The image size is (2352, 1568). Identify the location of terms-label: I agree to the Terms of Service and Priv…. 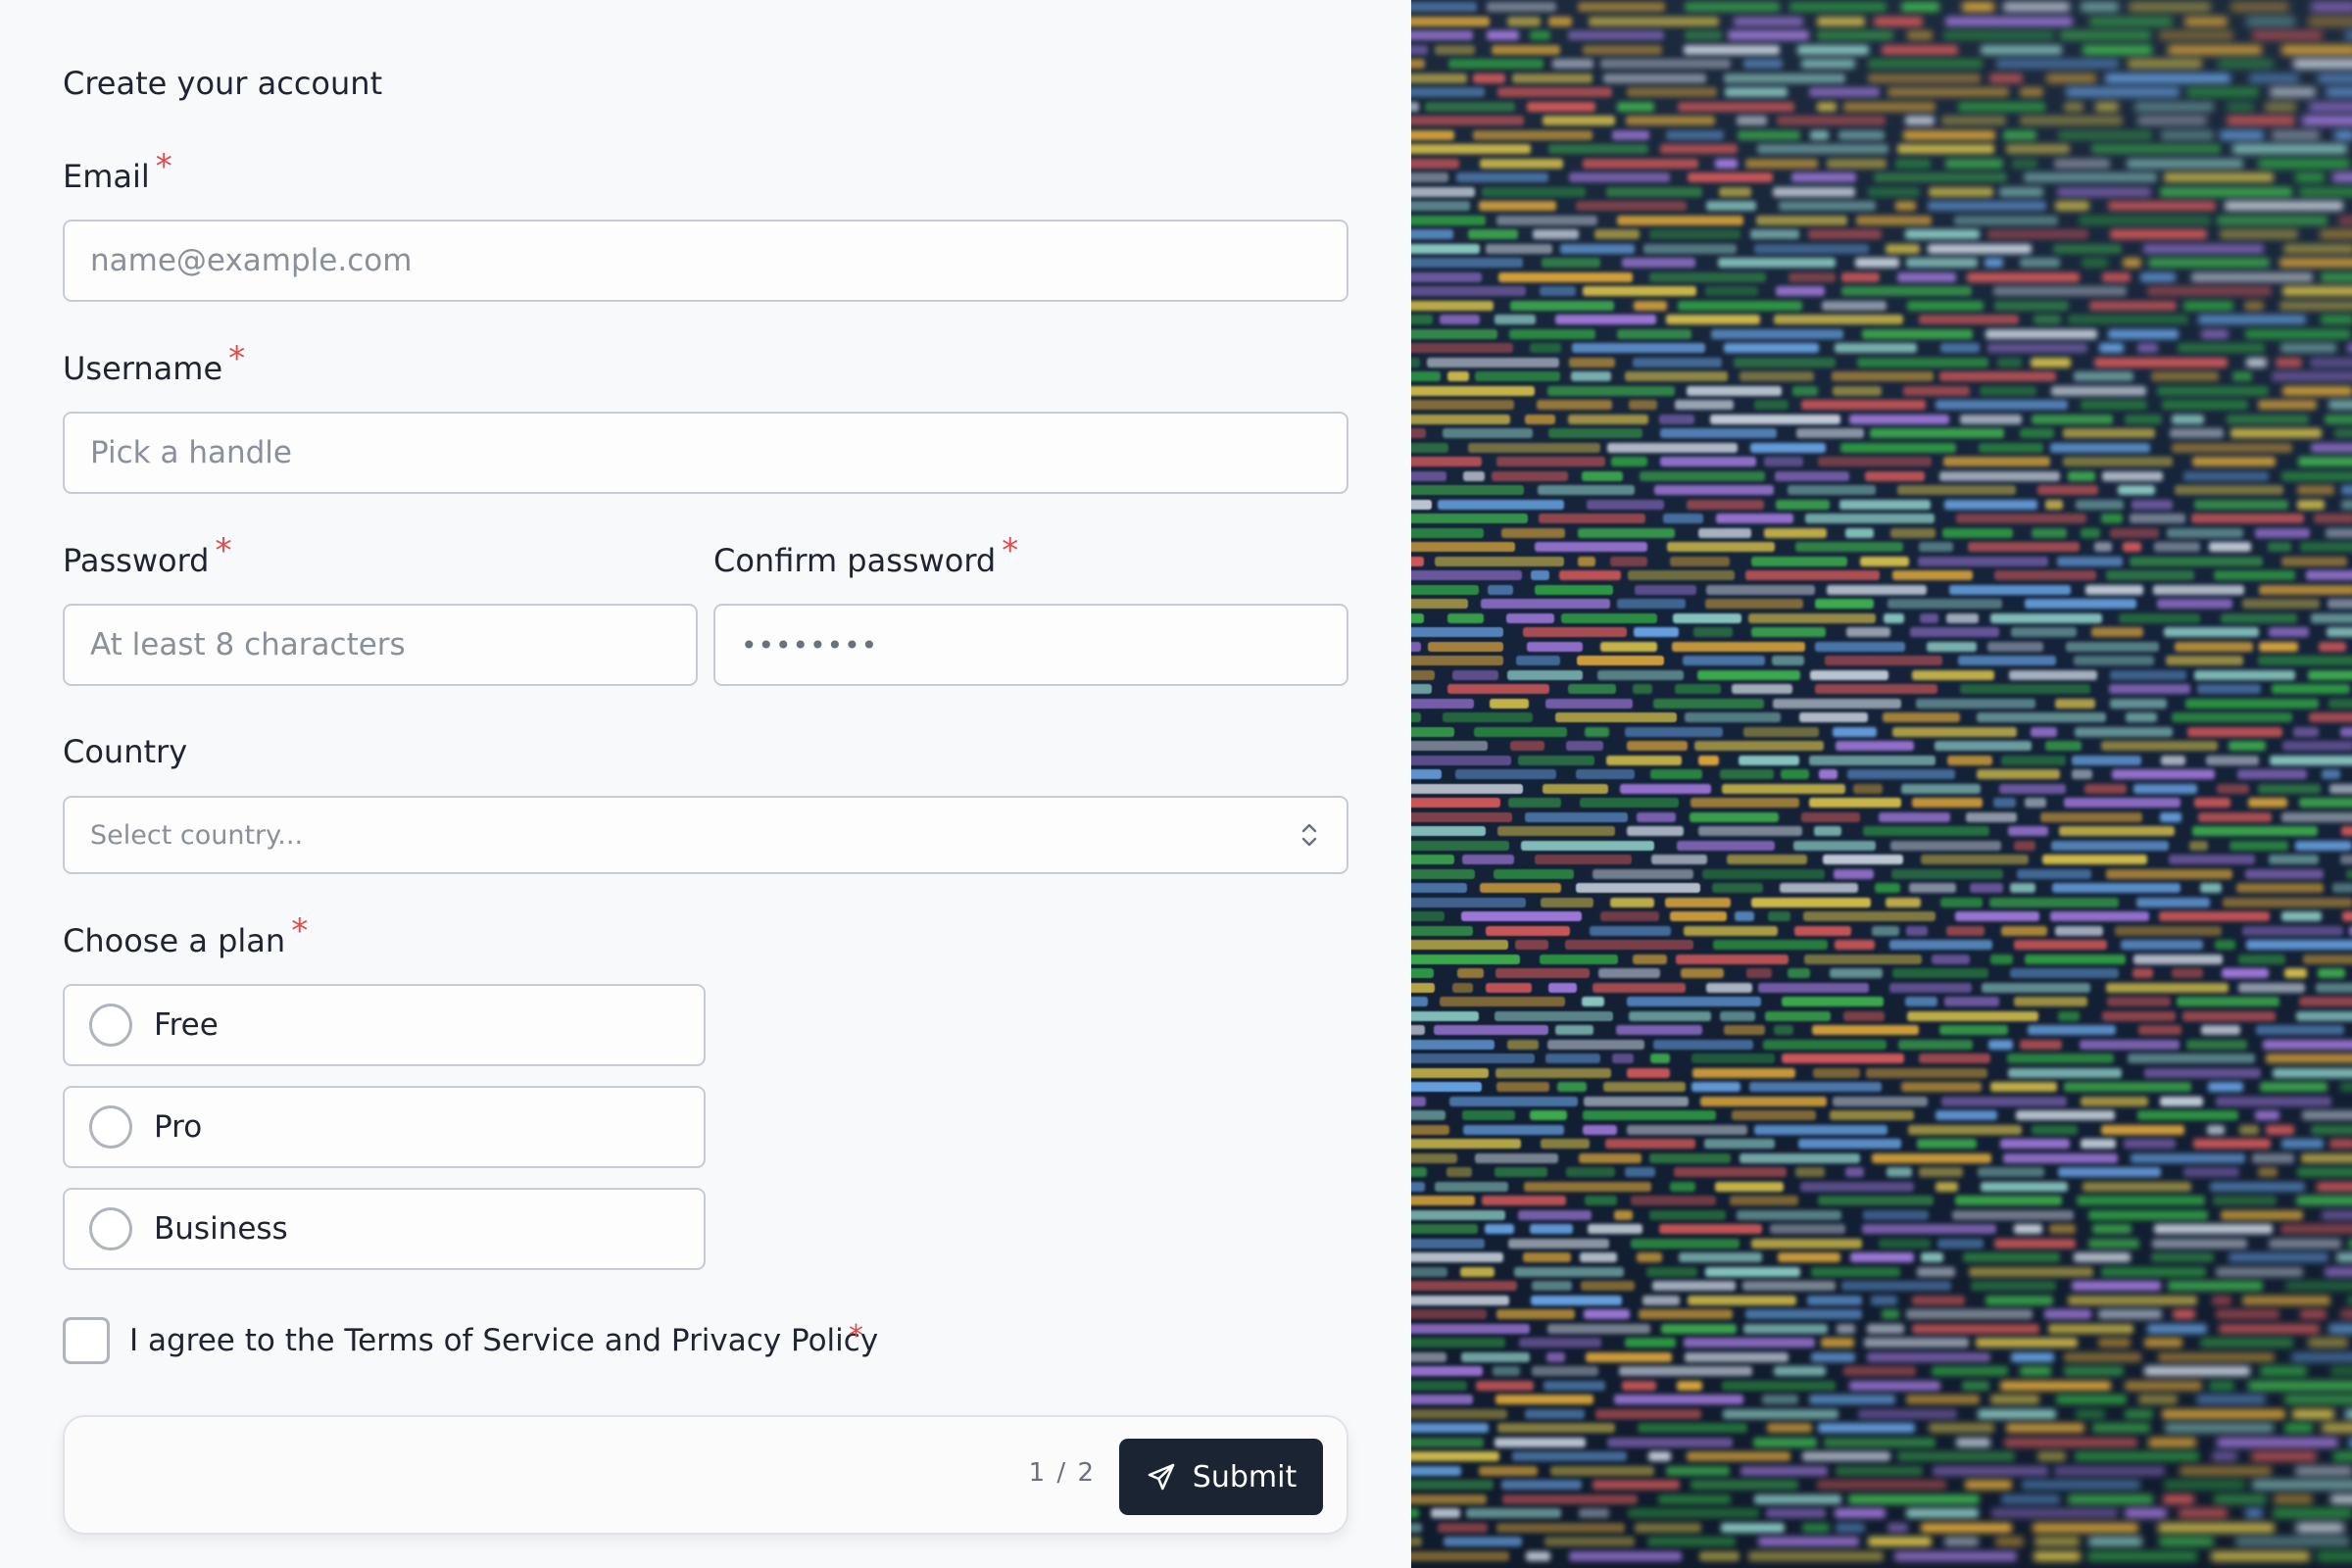
(504, 1340).